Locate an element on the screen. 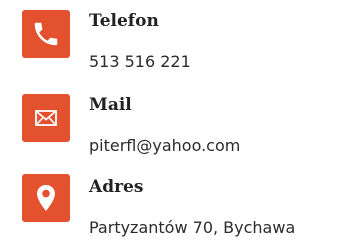 Image resolution: width=347 pixels, height=240 pixels. contact-label-phone: Telefon is located at coordinates (124, 21).